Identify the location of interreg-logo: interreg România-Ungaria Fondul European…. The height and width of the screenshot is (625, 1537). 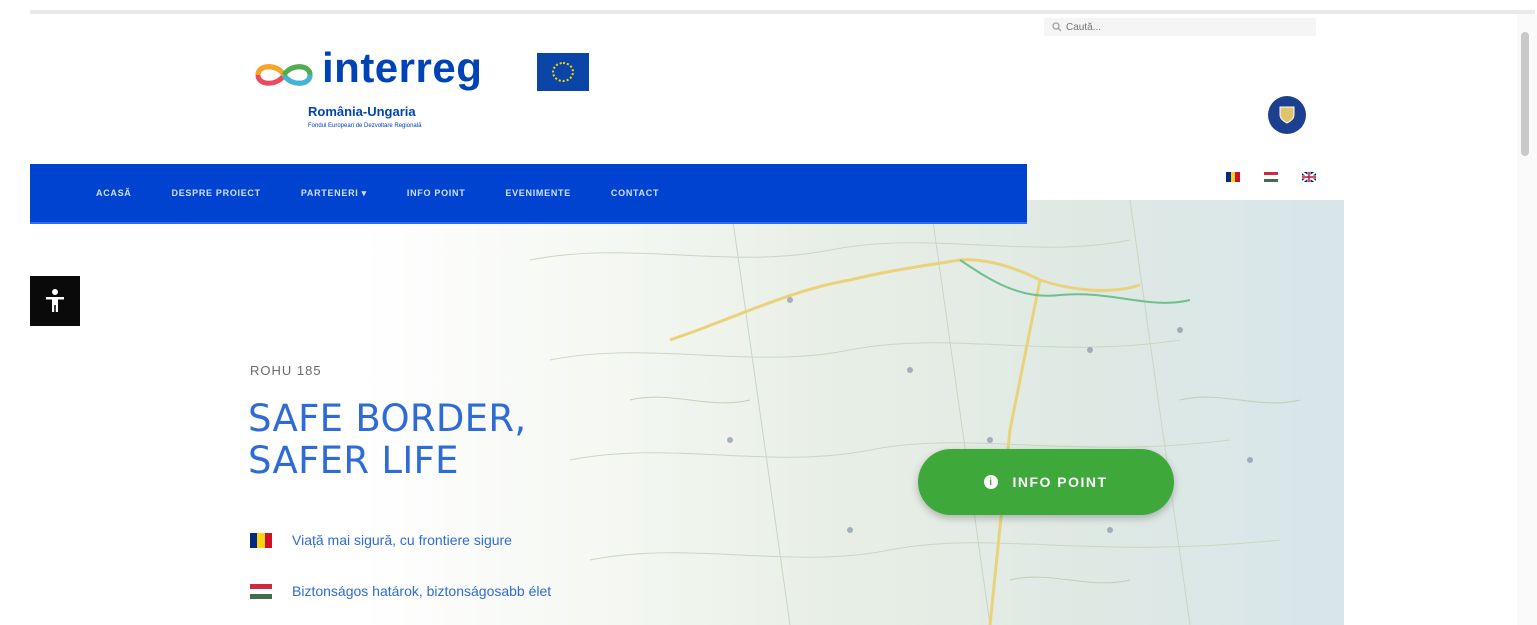
(422, 92).